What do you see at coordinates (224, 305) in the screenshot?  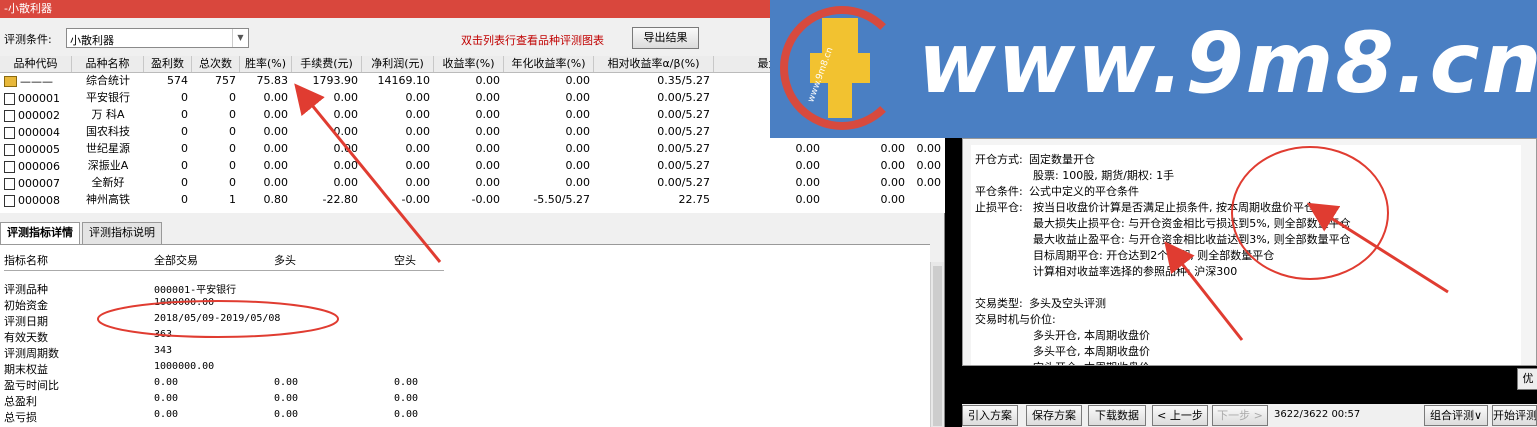 I see `detail-row: 初始资金 1000000.00` at bounding box center [224, 305].